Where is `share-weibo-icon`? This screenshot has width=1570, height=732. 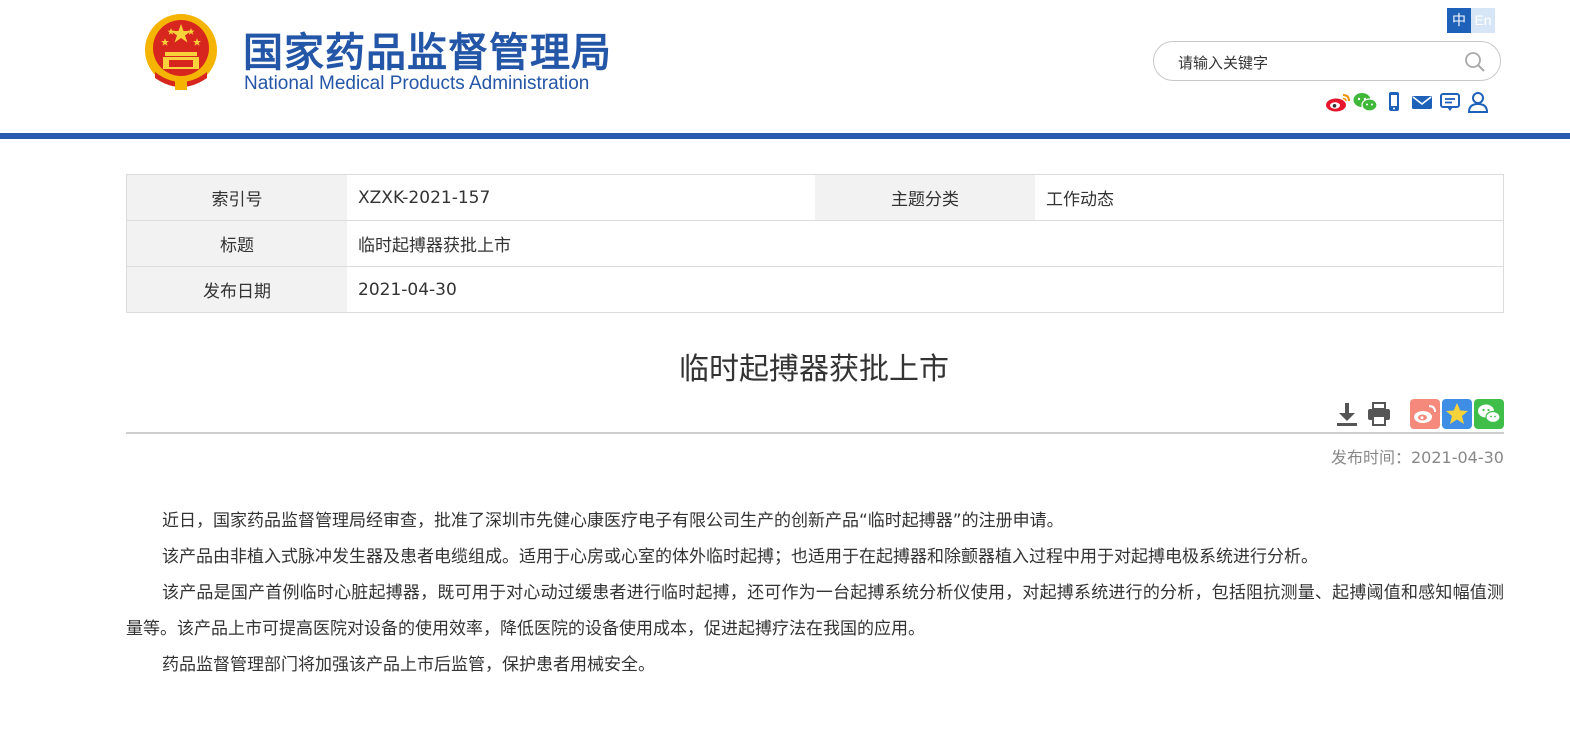 share-weibo-icon is located at coordinates (1425, 414).